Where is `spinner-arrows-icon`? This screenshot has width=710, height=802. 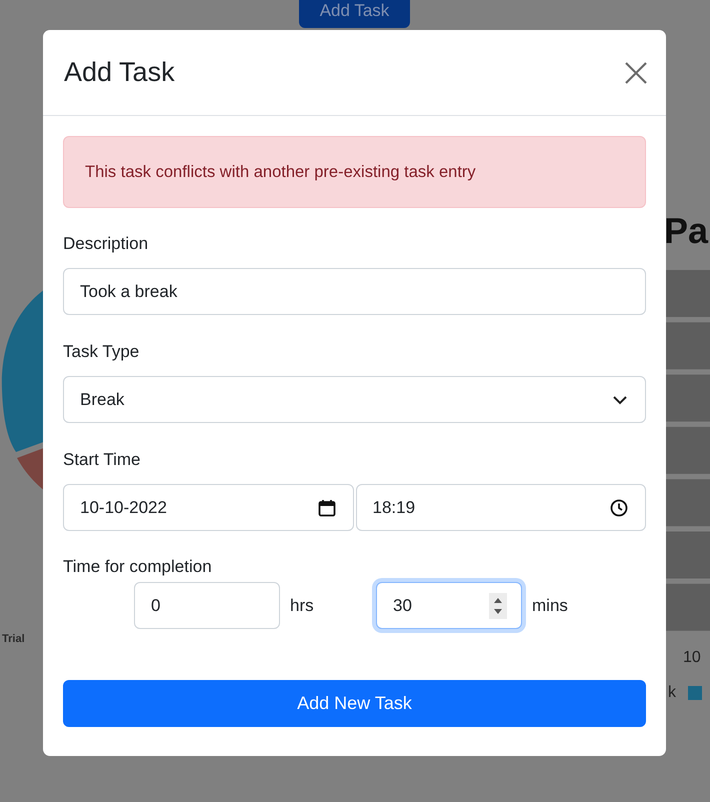
spinner-arrows-icon is located at coordinates (498, 605).